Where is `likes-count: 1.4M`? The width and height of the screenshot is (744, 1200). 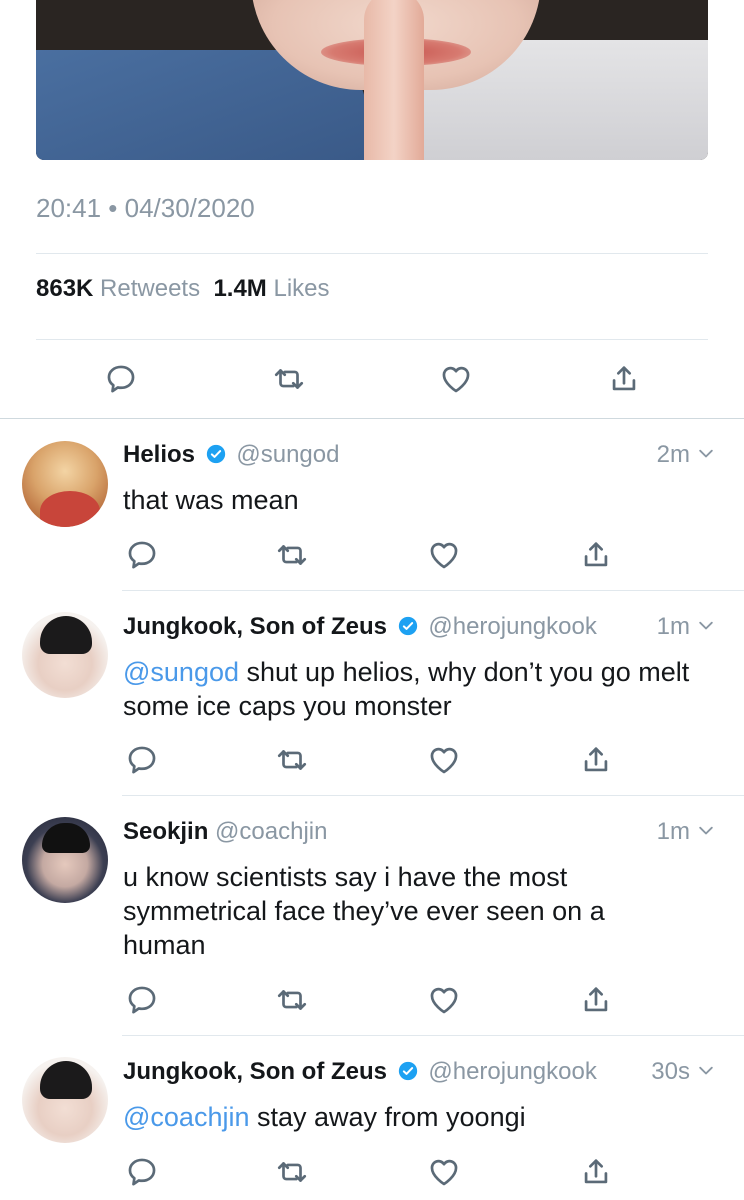
likes-count: 1.4M is located at coordinates (239, 288).